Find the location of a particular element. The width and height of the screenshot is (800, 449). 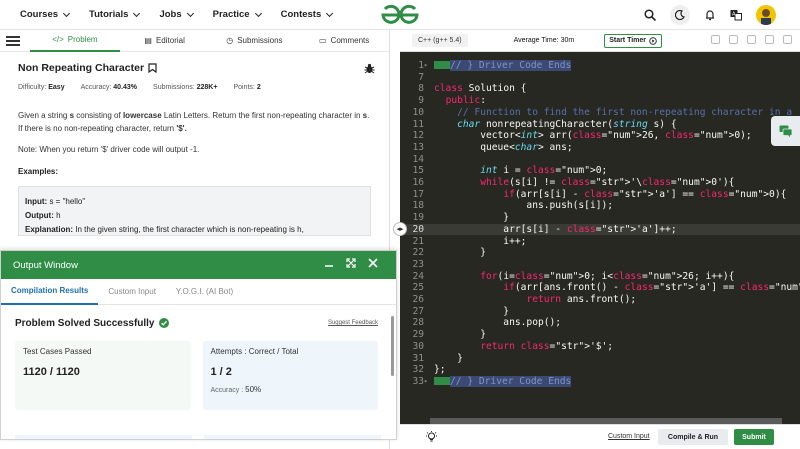

code-line: 1 ▸// } Driver Code Ends is located at coordinates (600, 66).